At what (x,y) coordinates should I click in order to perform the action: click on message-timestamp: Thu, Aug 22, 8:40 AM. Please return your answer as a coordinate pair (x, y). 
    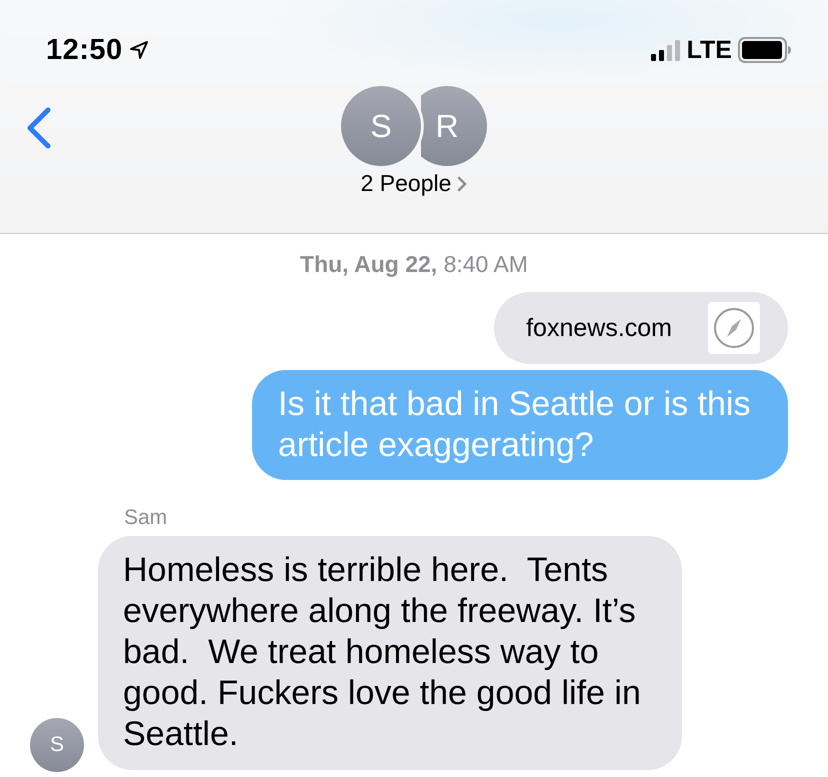
    Looking at the image, I should click on (414, 264).